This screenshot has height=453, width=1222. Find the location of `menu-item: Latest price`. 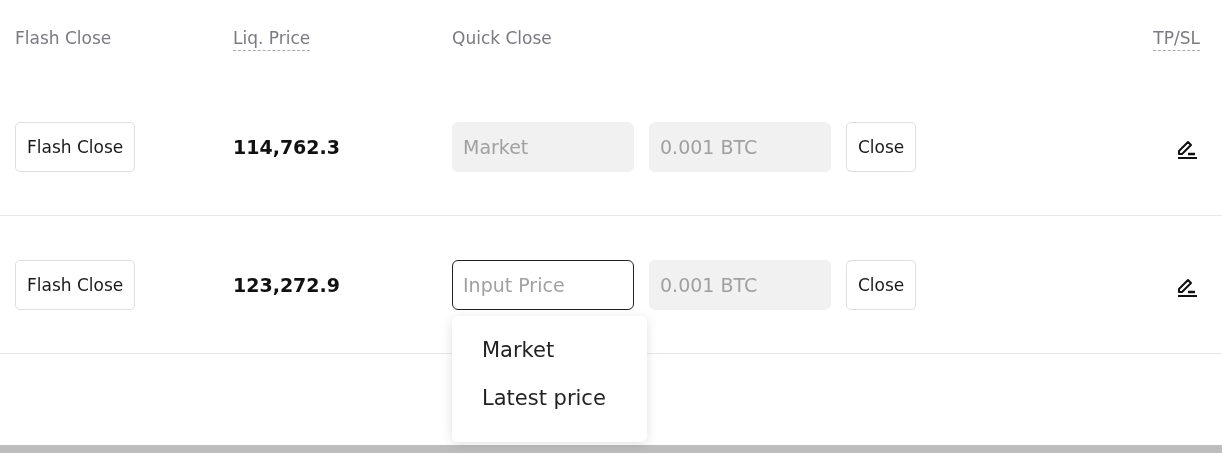

menu-item: Latest price is located at coordinates (549, 397).